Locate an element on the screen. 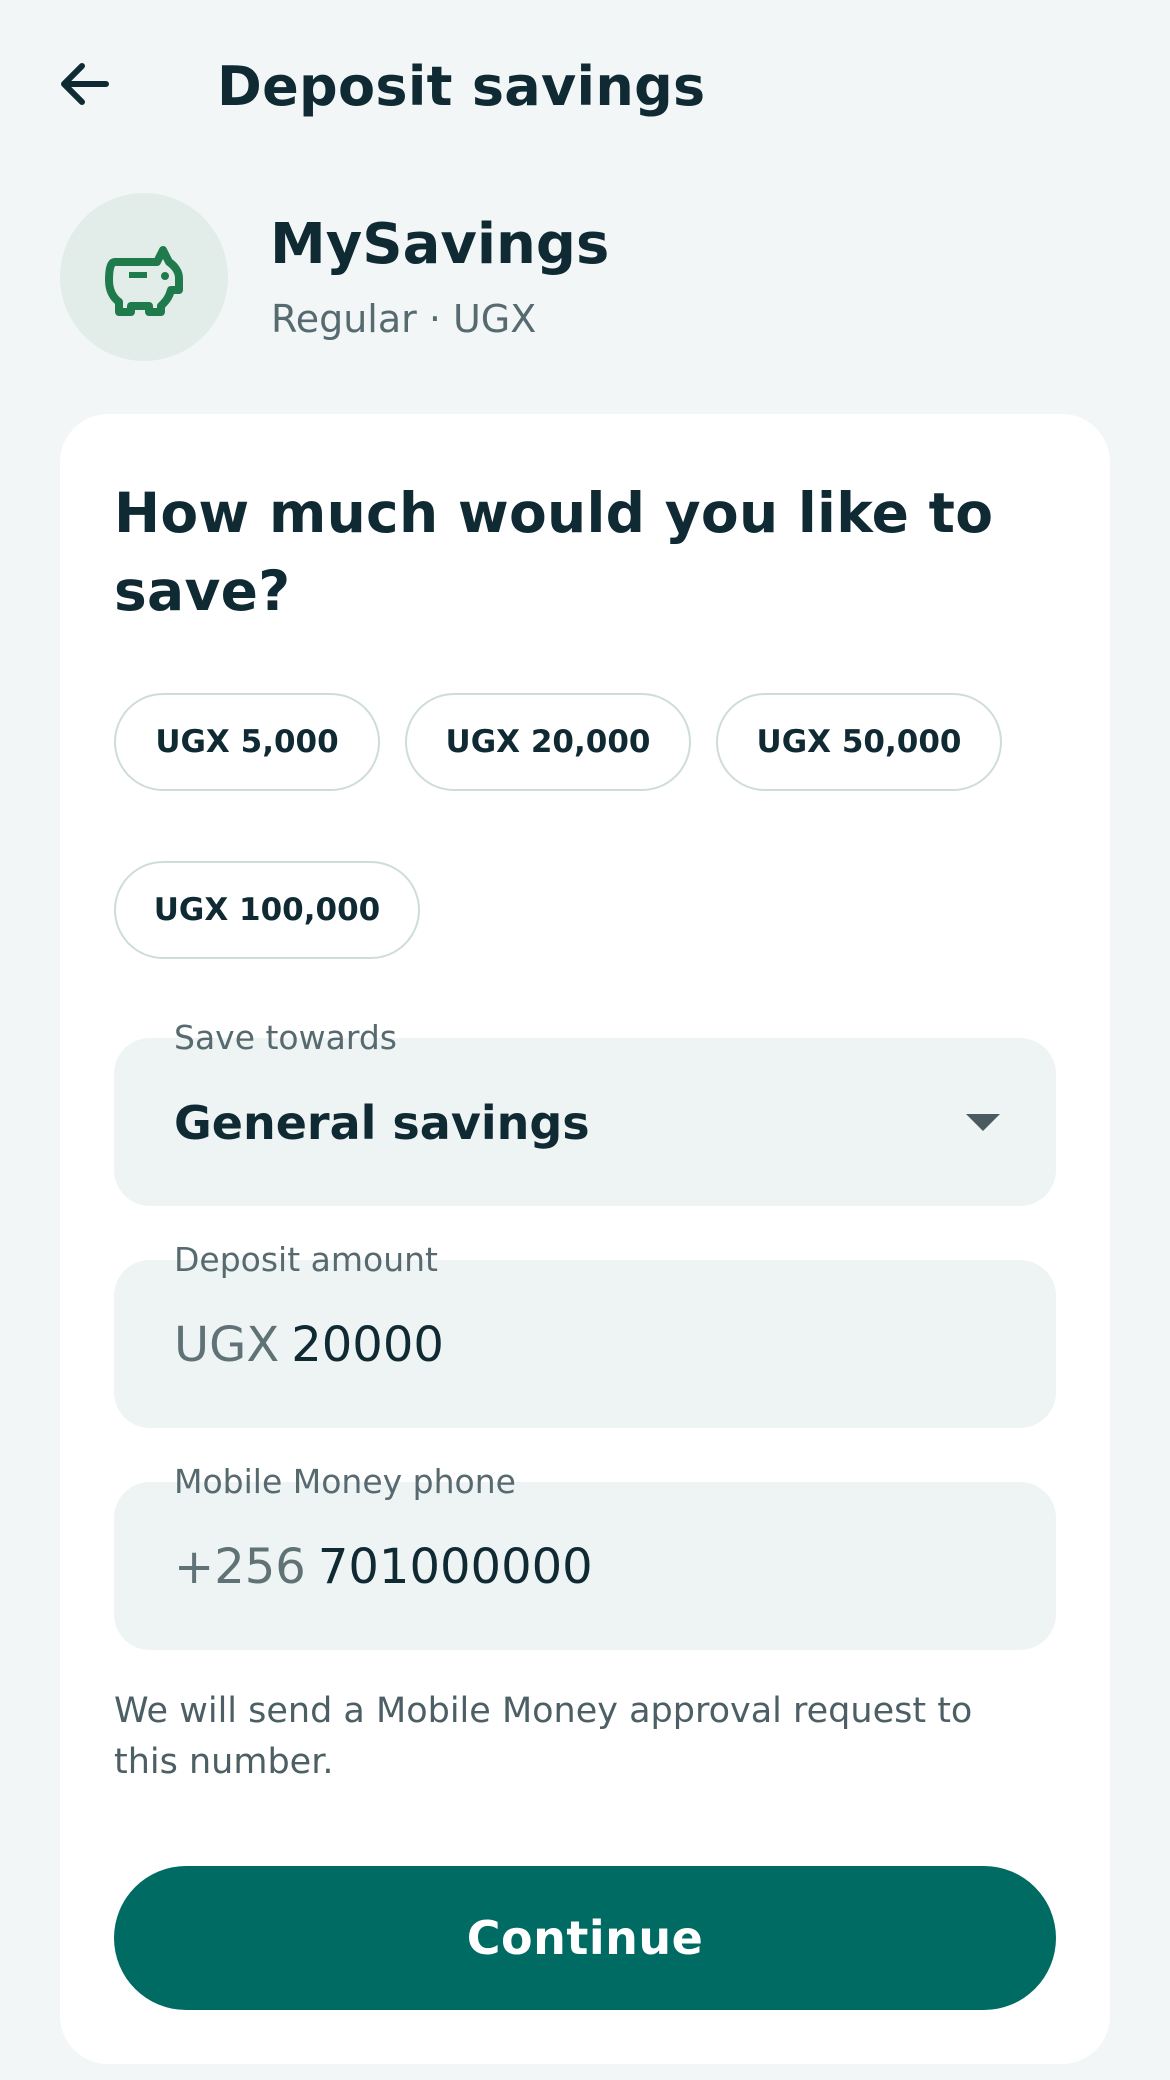 Image resolution: width=1170 pixels, height=2080 pixels. amount-question: How much would you like to save? is located at coordinates (554, 552).